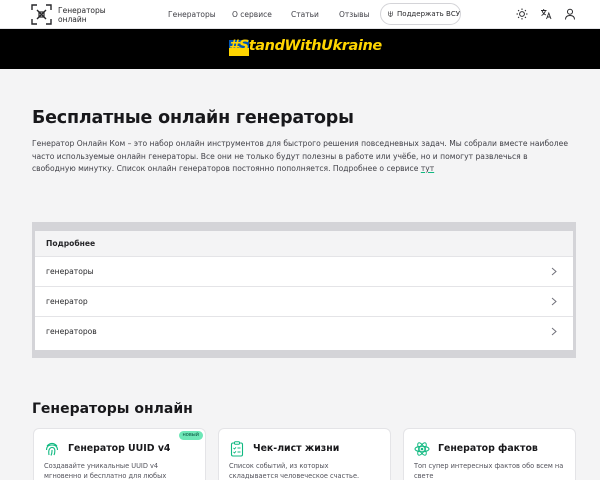 This screenshot has width=600, height=480. I want to click on section-title: Генераторы онлайн, so click(112, 409).